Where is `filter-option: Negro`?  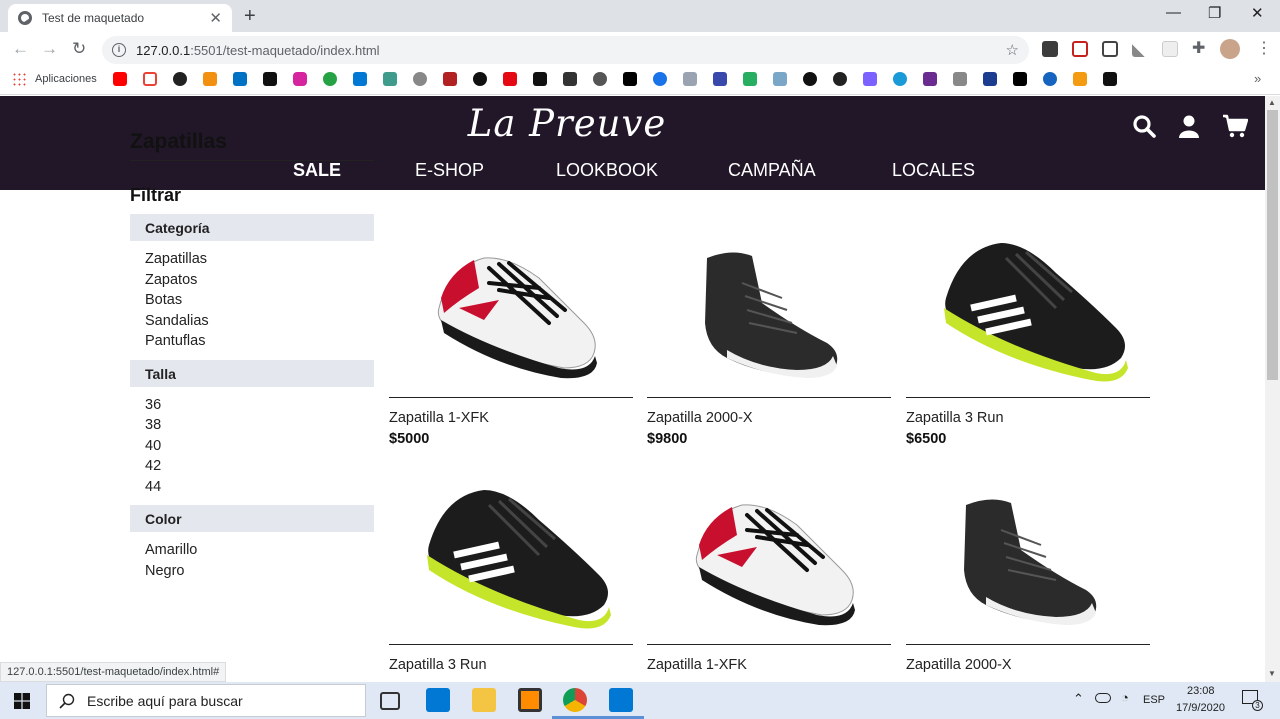 filter-option: Negro is located at coordinates (259, 571).